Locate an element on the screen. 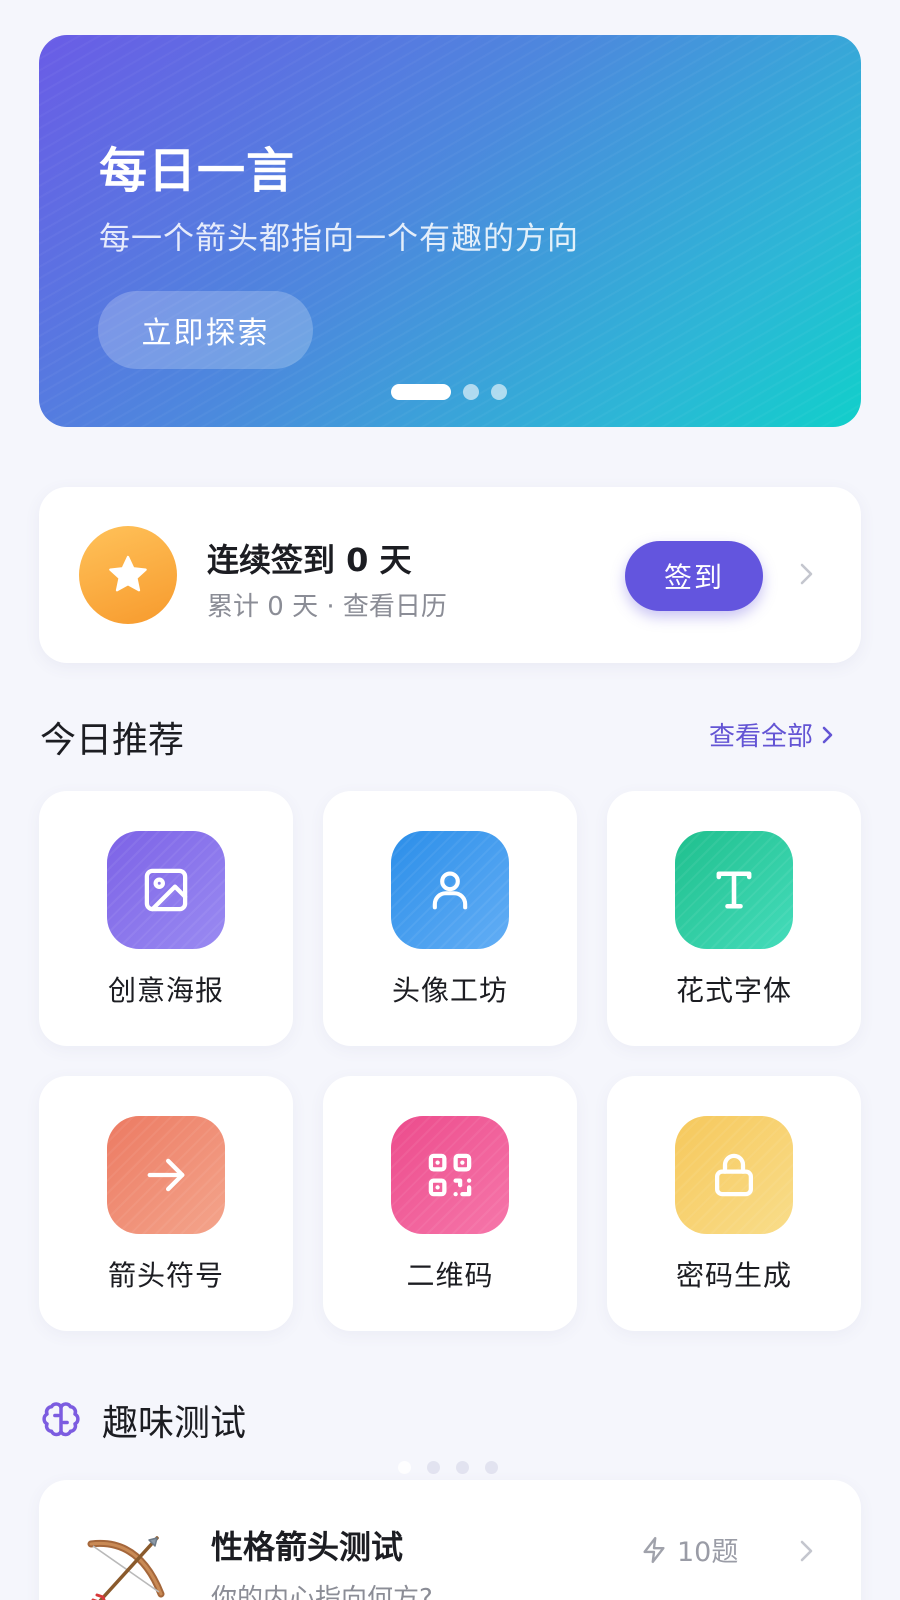  arrow-right-icon is located at coordinates (166, 1175).